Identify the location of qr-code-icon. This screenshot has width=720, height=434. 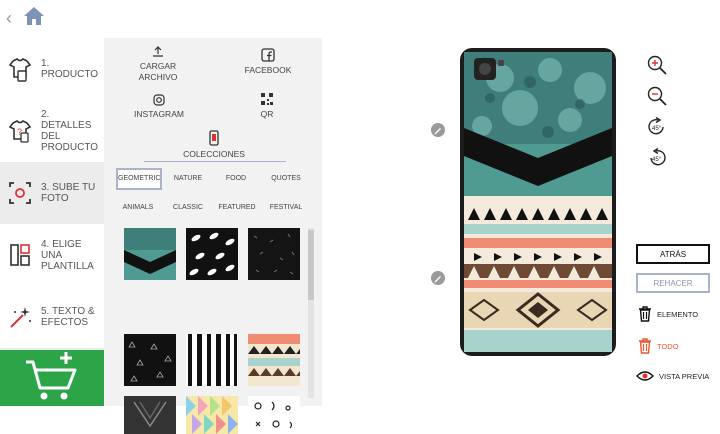
(267, 99).